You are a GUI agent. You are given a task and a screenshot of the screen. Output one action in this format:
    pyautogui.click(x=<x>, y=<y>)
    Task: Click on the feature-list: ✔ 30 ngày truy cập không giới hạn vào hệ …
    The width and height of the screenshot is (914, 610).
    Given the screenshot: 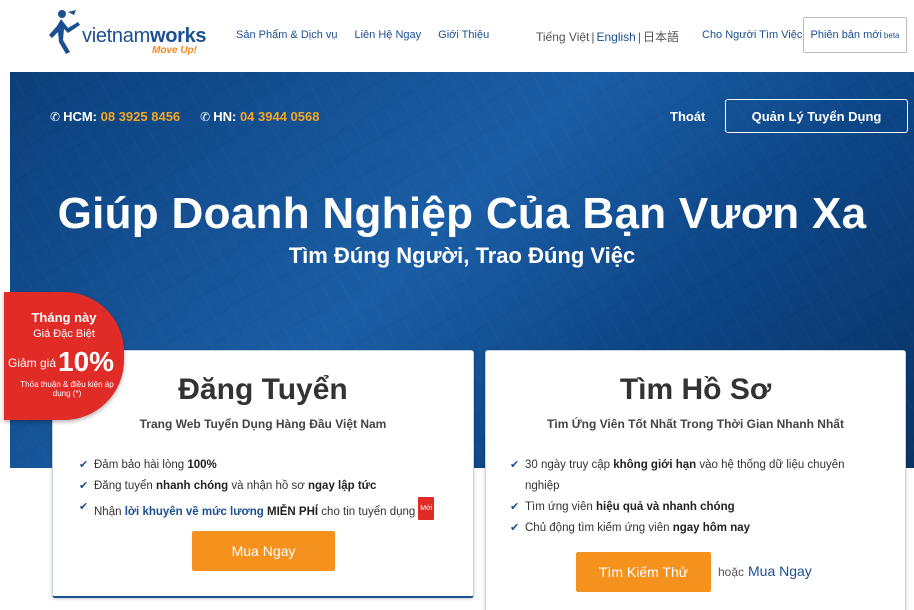 What is the action you would take?
    pyautogui.click(x=695, y=497)
    